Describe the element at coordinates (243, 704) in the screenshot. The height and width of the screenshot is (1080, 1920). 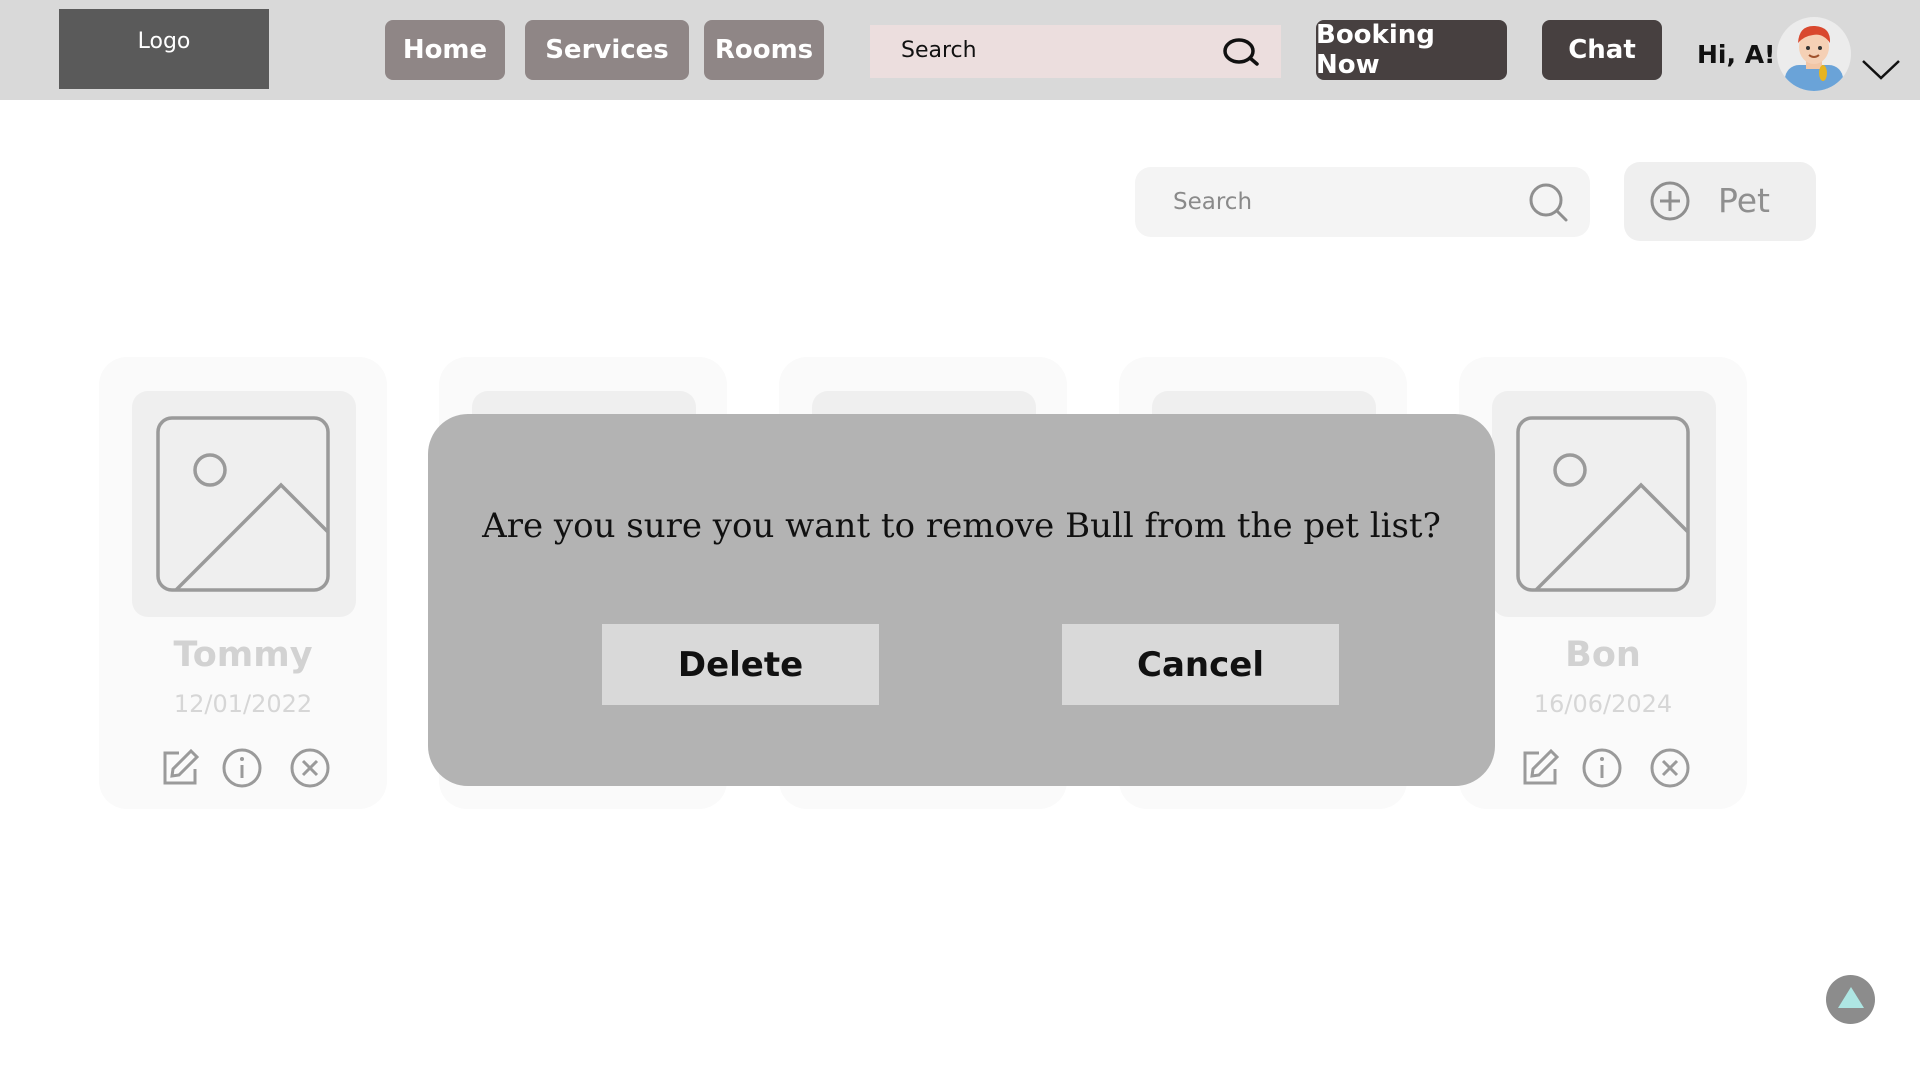
I see `pet-date: 12/01/2022` at that location.